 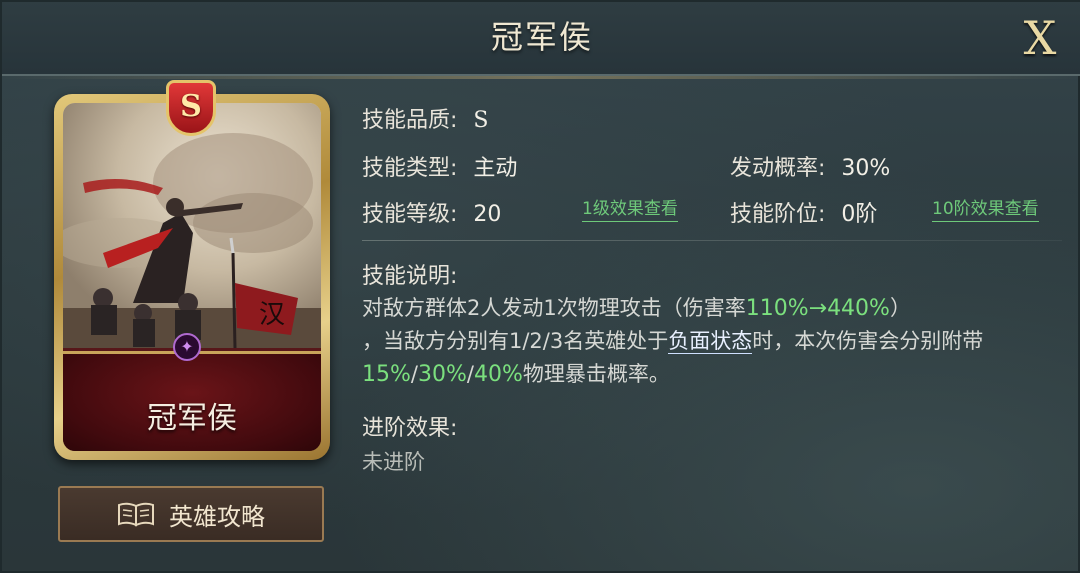 What do you see at coordinates (481, 120) in the screenshot?
I see `skill-quality-value: S` at bounding box center [481, 120].